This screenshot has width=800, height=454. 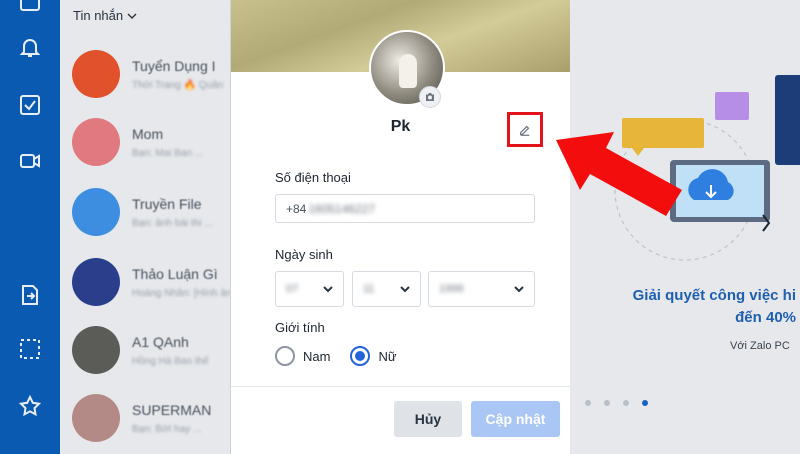 I want to click on gender-radio-group: Nam Nữ, so click(x=336, y=356).